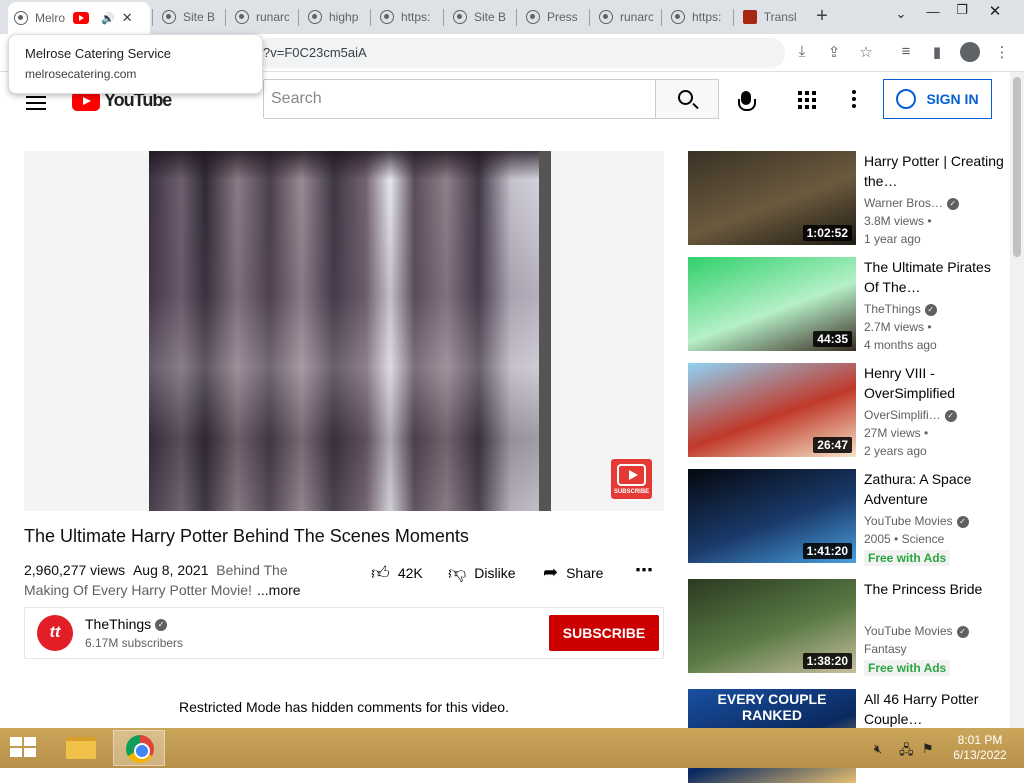 This screenshot has height=783, width=1024. I want to click on video-duration: 26:47, so click(832, 445).